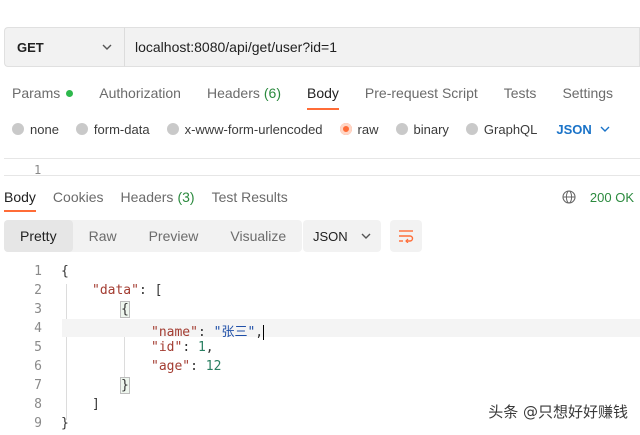 The height and width of the screenshot is (435, 640). I want to click on response-tab-headers: Headers (3), so click(158, 197).